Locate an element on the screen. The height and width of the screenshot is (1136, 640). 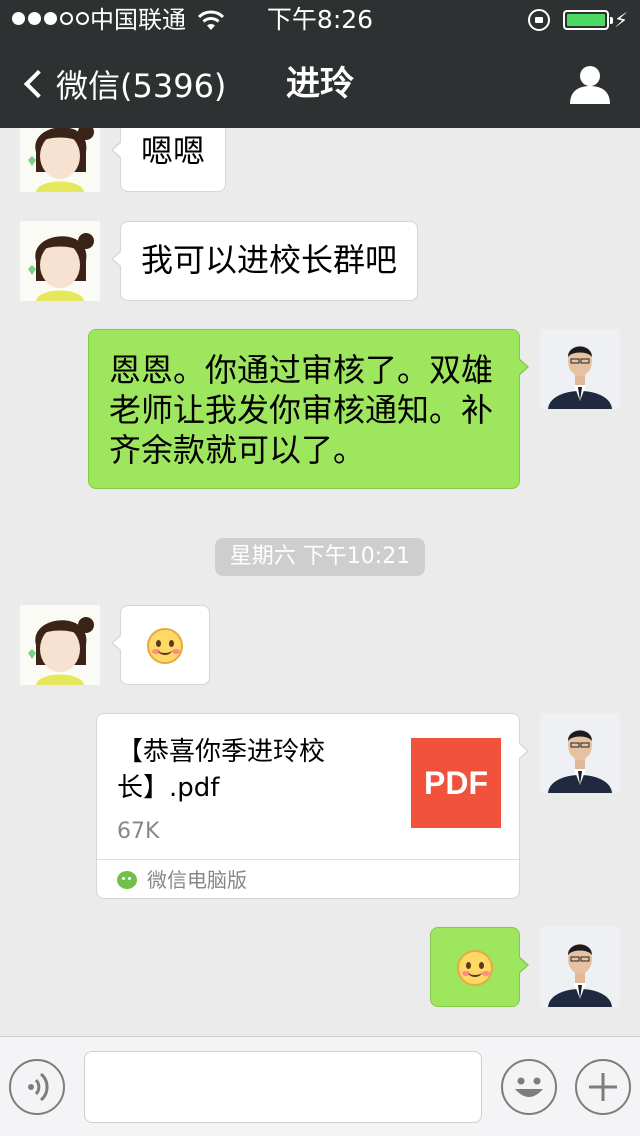
header: 中国联通 下午8:26 ⚡ 微信(5396) 进玲 is located at coordinates (320, 64).